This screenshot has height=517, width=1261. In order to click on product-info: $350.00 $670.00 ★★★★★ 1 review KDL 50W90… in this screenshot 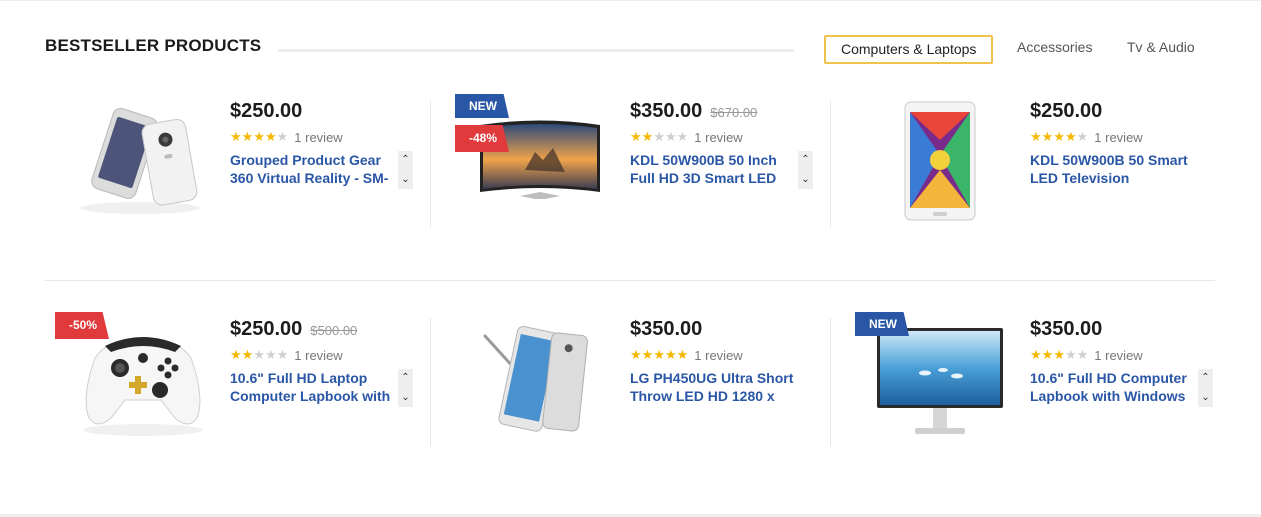, I will do `click(725, 144)`.